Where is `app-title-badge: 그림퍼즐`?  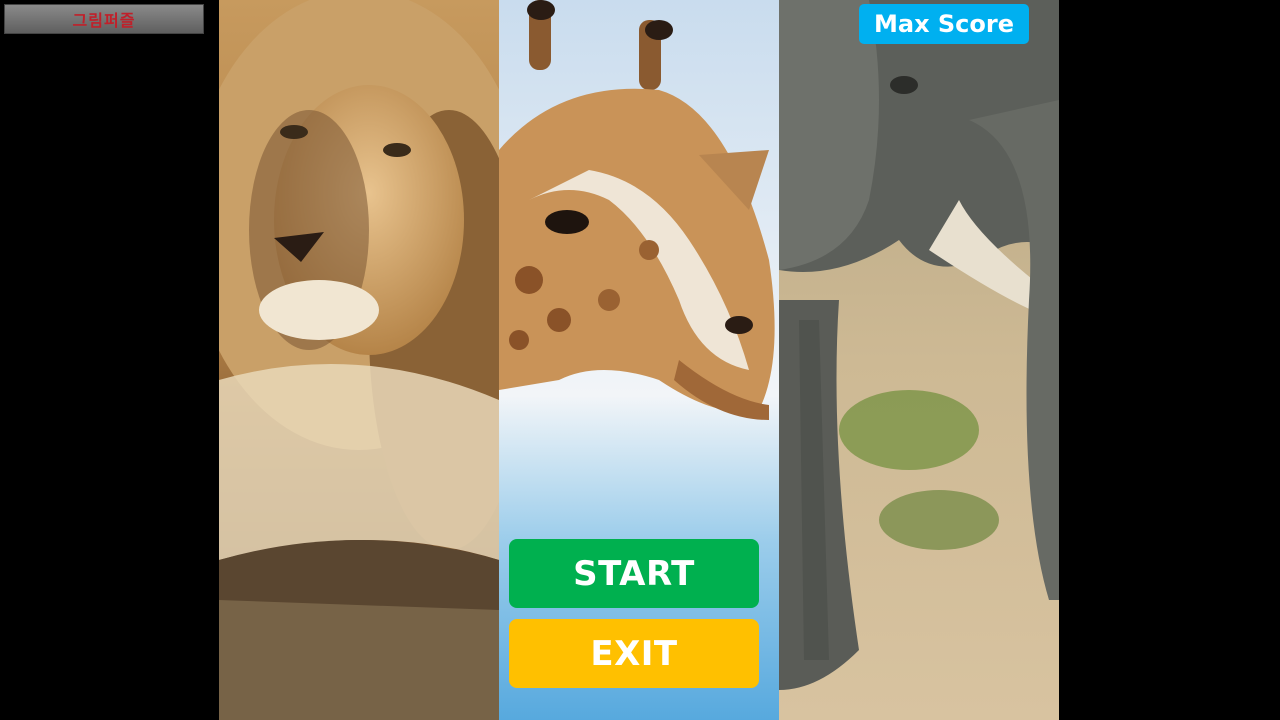
app-title-badge: 그림퍼즐 is located at coordinates (104, 19).